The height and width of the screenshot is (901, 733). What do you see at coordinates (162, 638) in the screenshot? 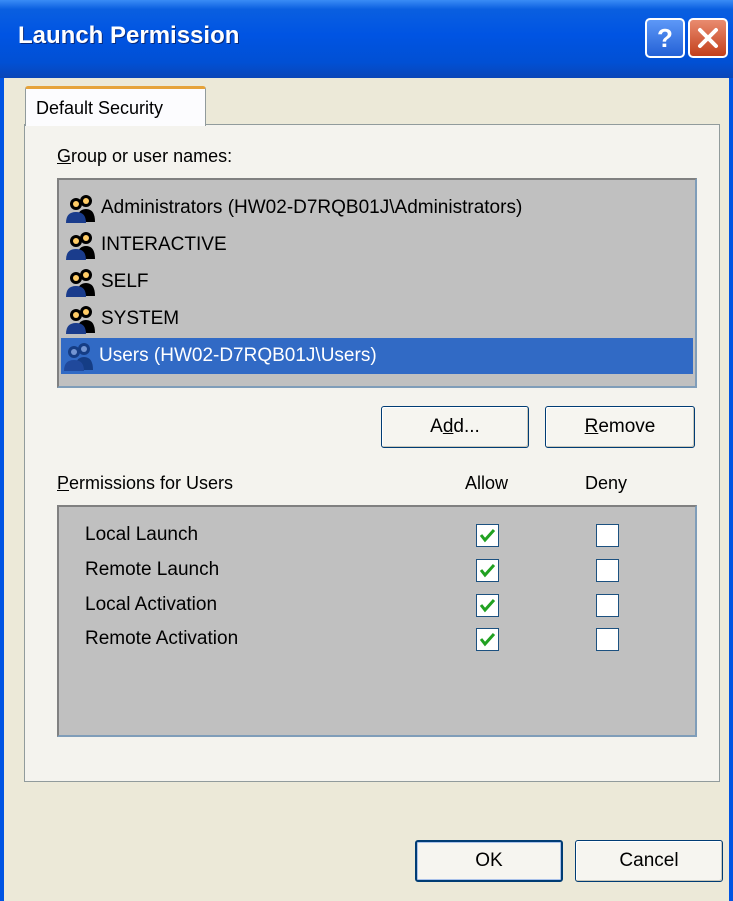
I see `permission-name: Remote Activation` at bounding box center [162, 638].